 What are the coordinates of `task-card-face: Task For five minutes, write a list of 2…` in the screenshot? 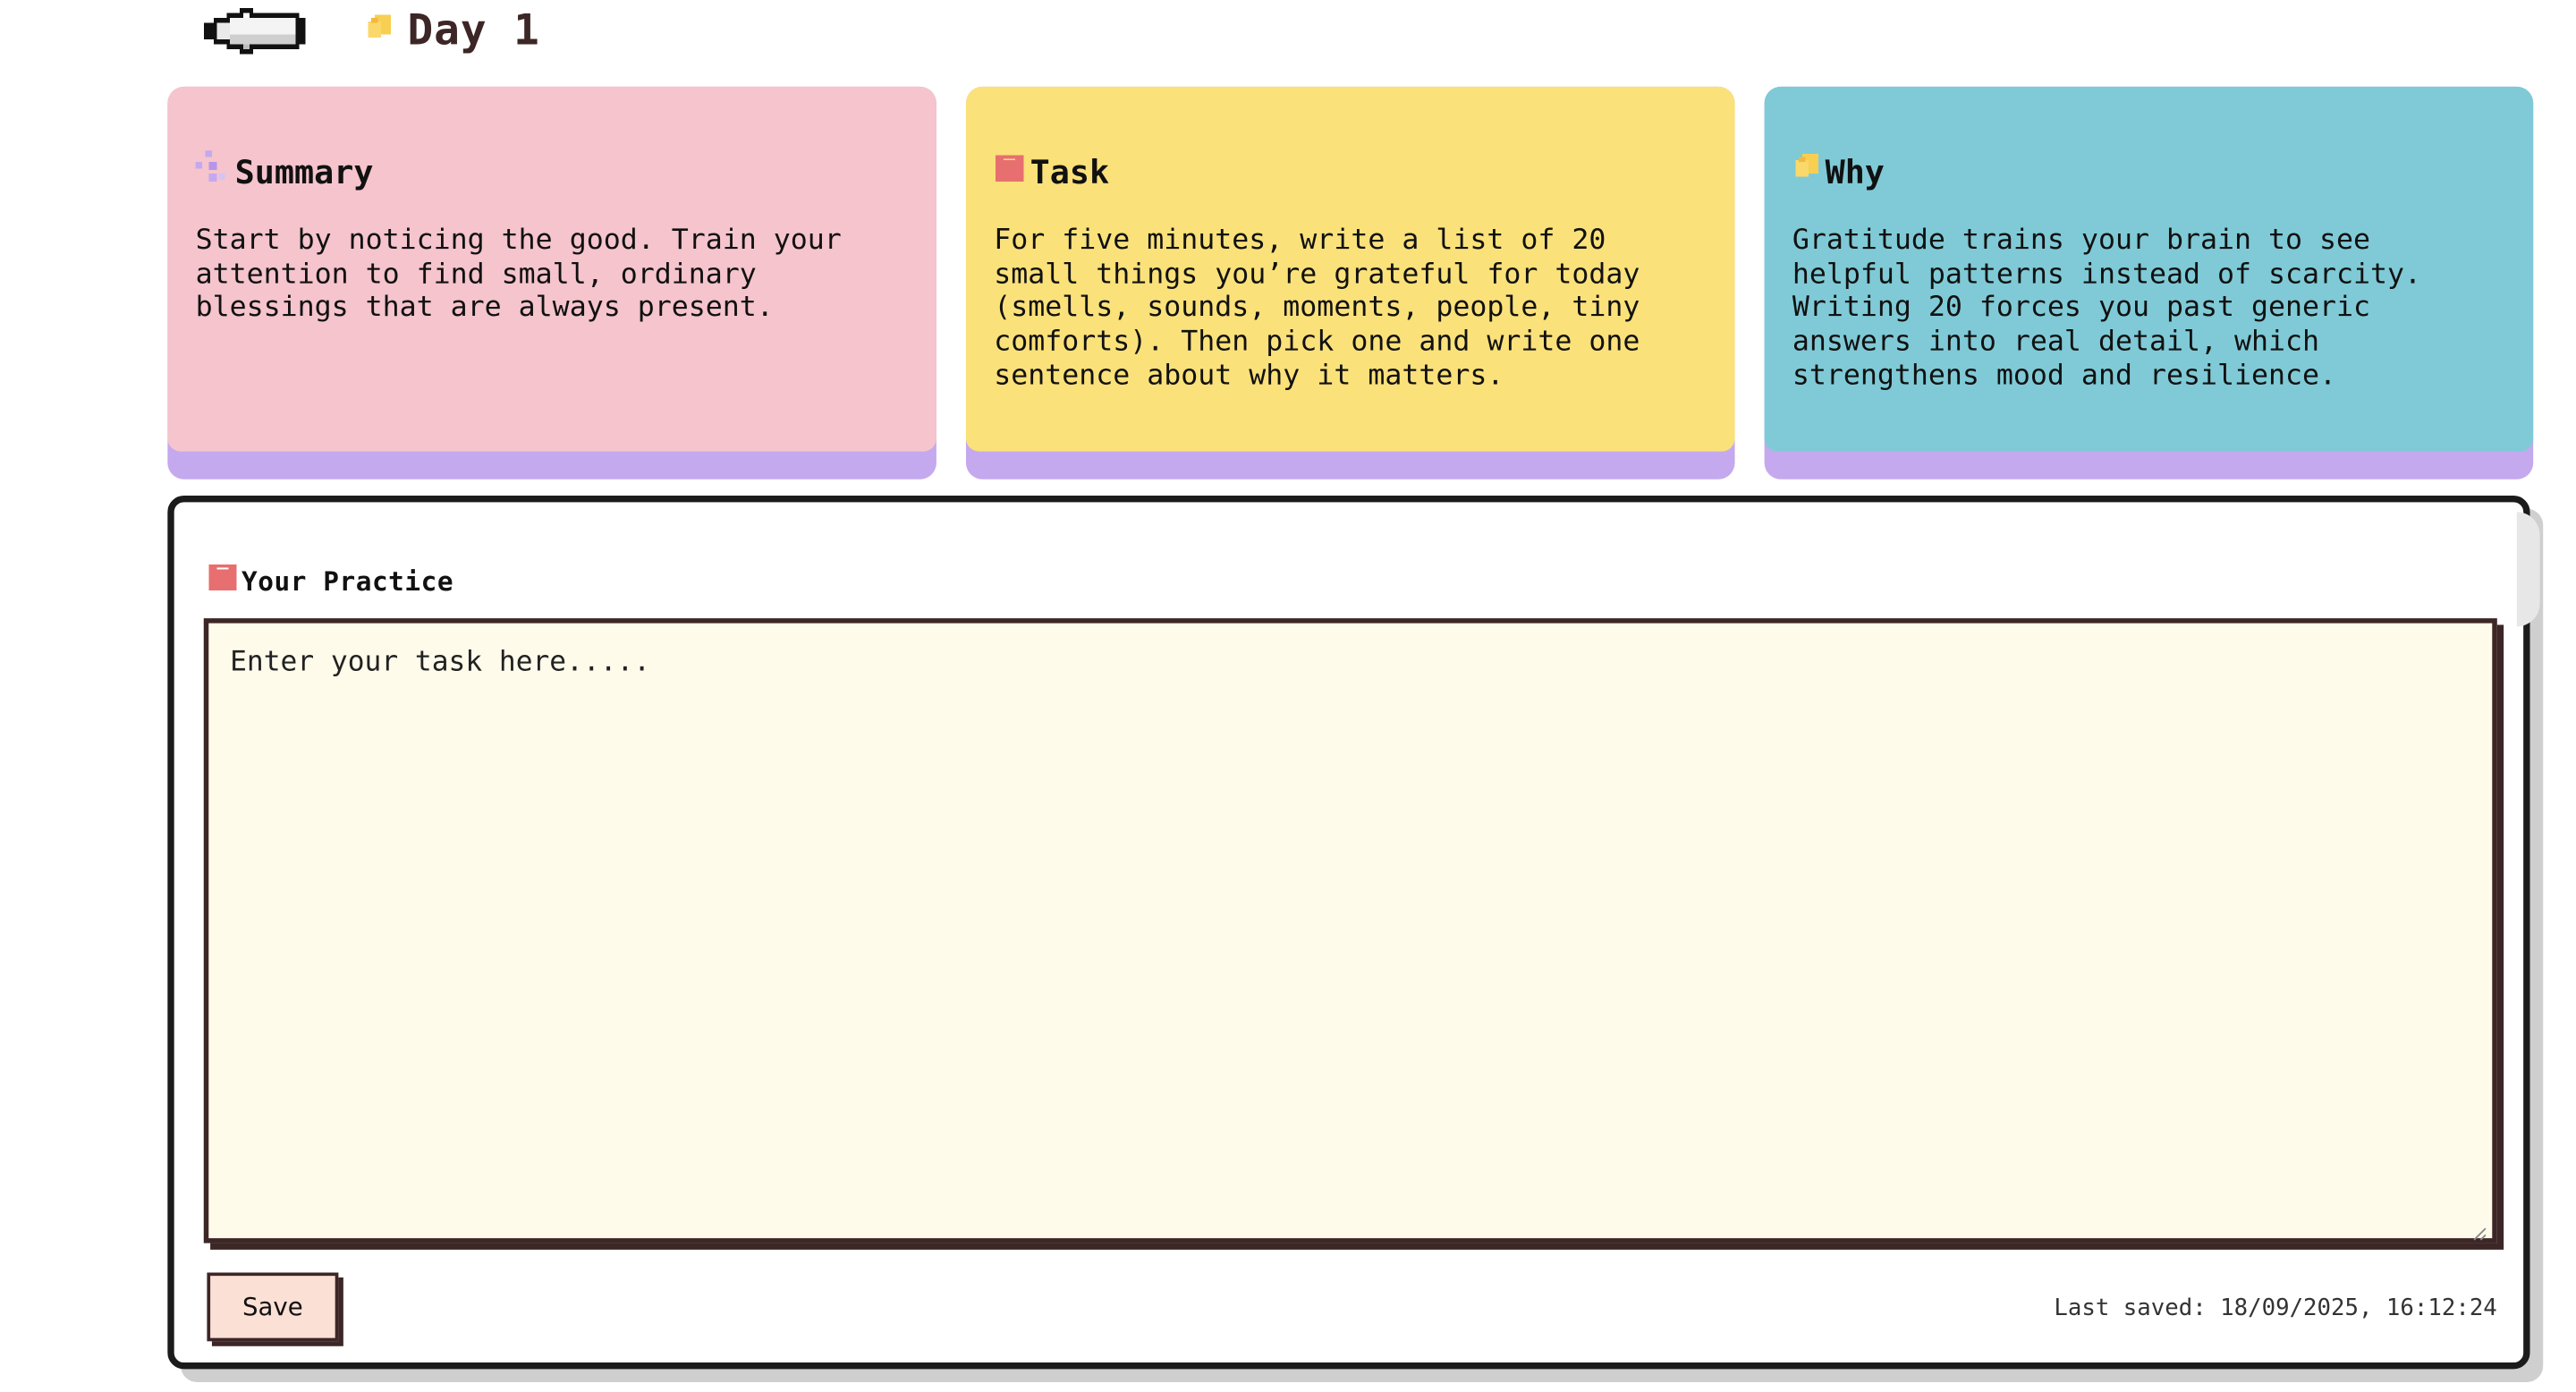 It's located at (1350, 269).